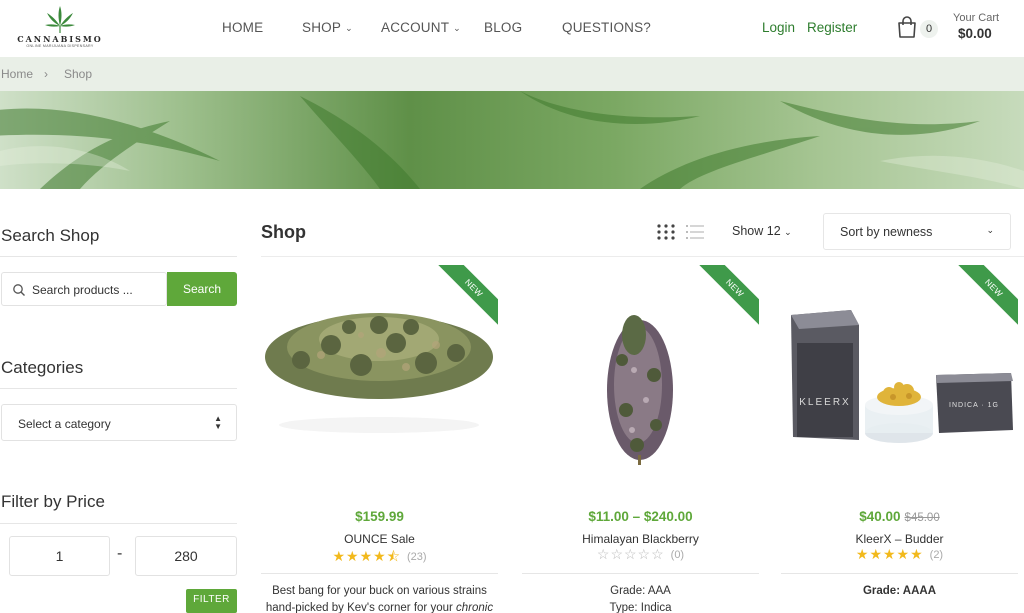  What do you see at coordinates (53, 501) in the screenshot?
I see `filter-by-price-heading: Filter by Price` at bounding box center [53, 501].